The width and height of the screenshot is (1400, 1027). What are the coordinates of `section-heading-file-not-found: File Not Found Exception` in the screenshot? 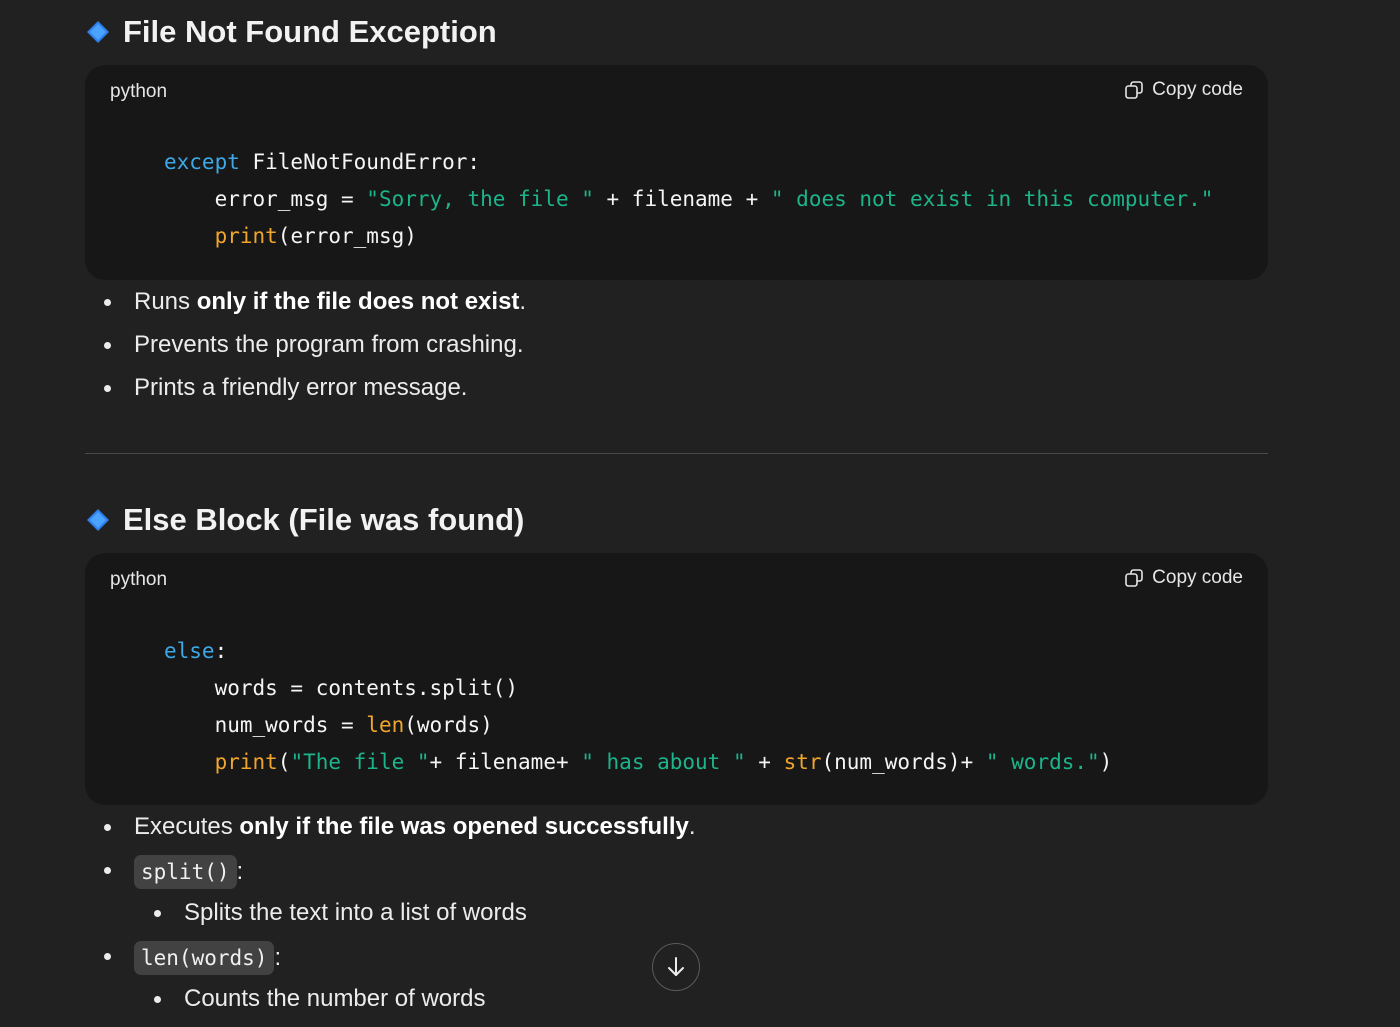 It's located at (292, 32).